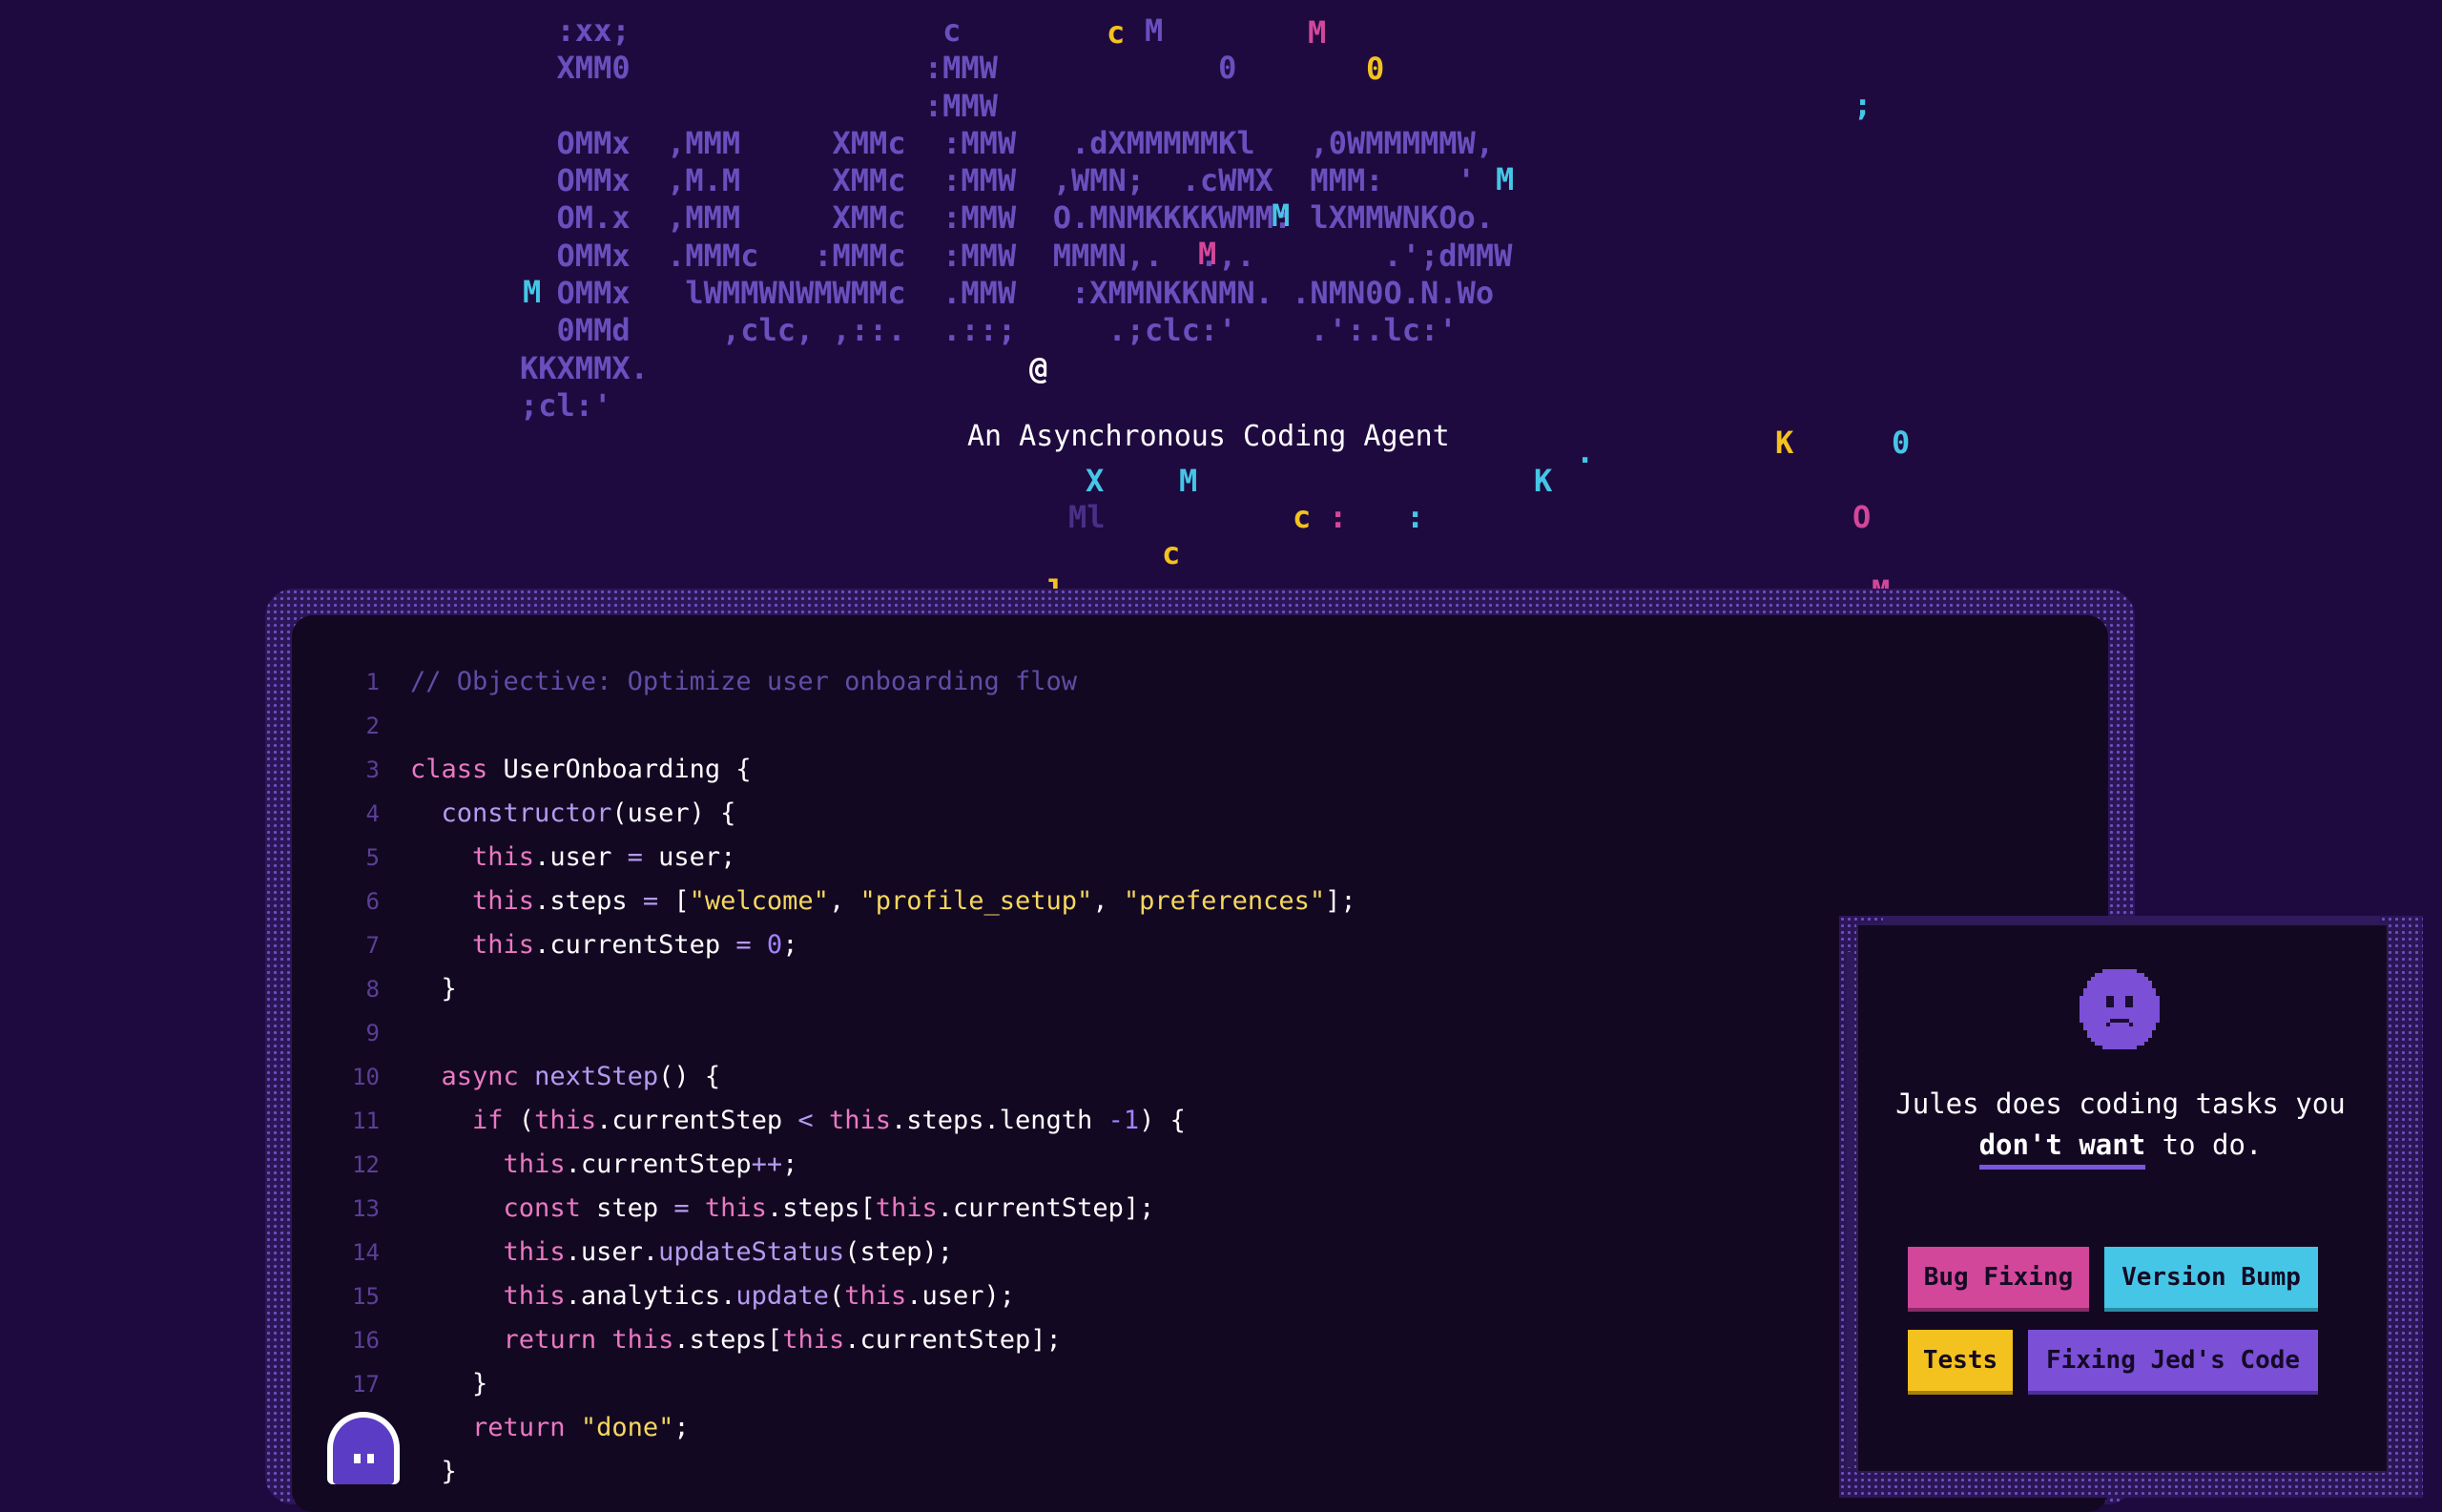  What do you see at coordinates (849, 1428) in the screenshot?
I see `code-line: return "done";` at bounding box center [849, 1428].